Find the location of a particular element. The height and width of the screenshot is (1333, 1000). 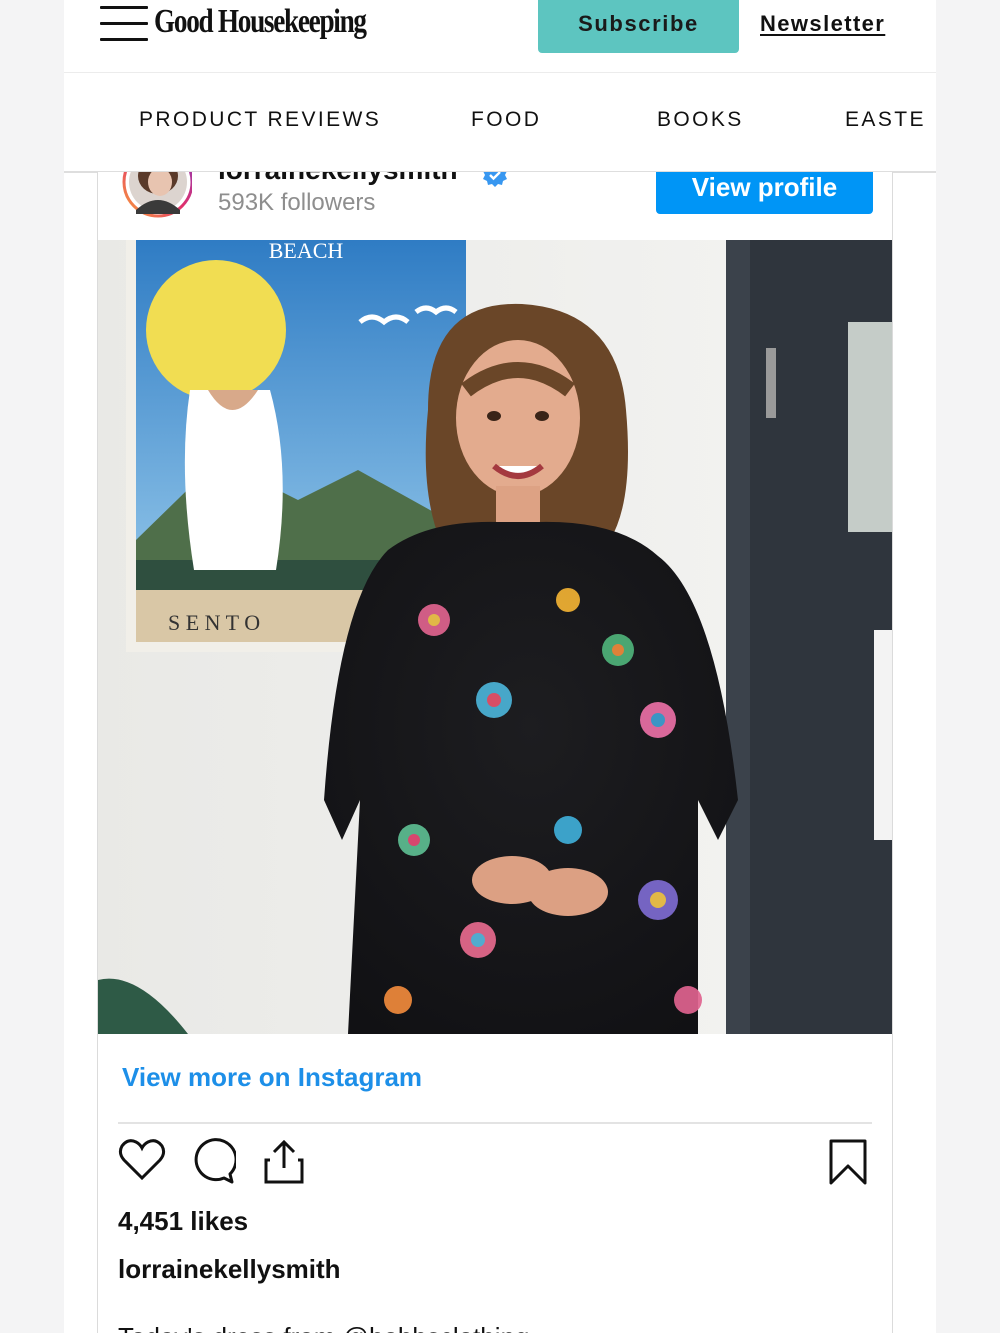

caption-text: Today's dress from @hobbsclothing is located at coordinates (323, 1327).